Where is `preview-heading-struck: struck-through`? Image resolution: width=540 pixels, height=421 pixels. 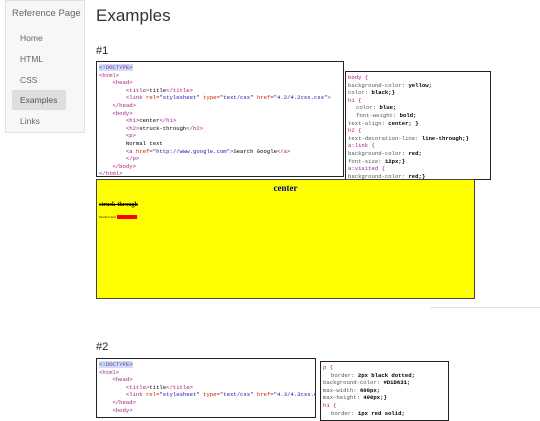
preview-heading-struck: struck-through is located at coordinates (118, 205).